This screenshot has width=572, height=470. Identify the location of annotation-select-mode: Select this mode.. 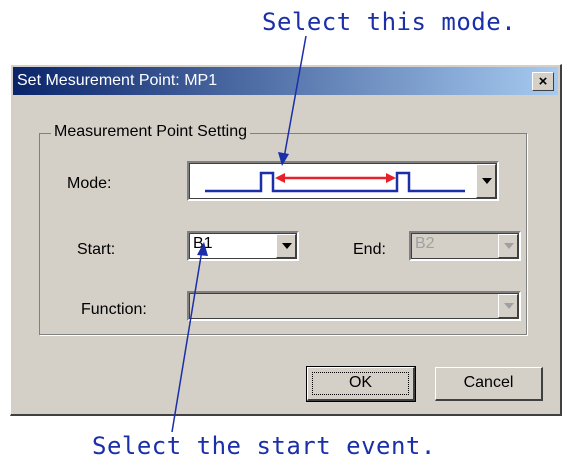
(389, 22).